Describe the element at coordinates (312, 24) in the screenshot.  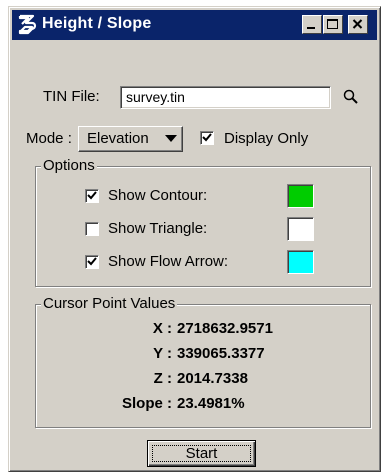
I see `minimize-button` at that location.